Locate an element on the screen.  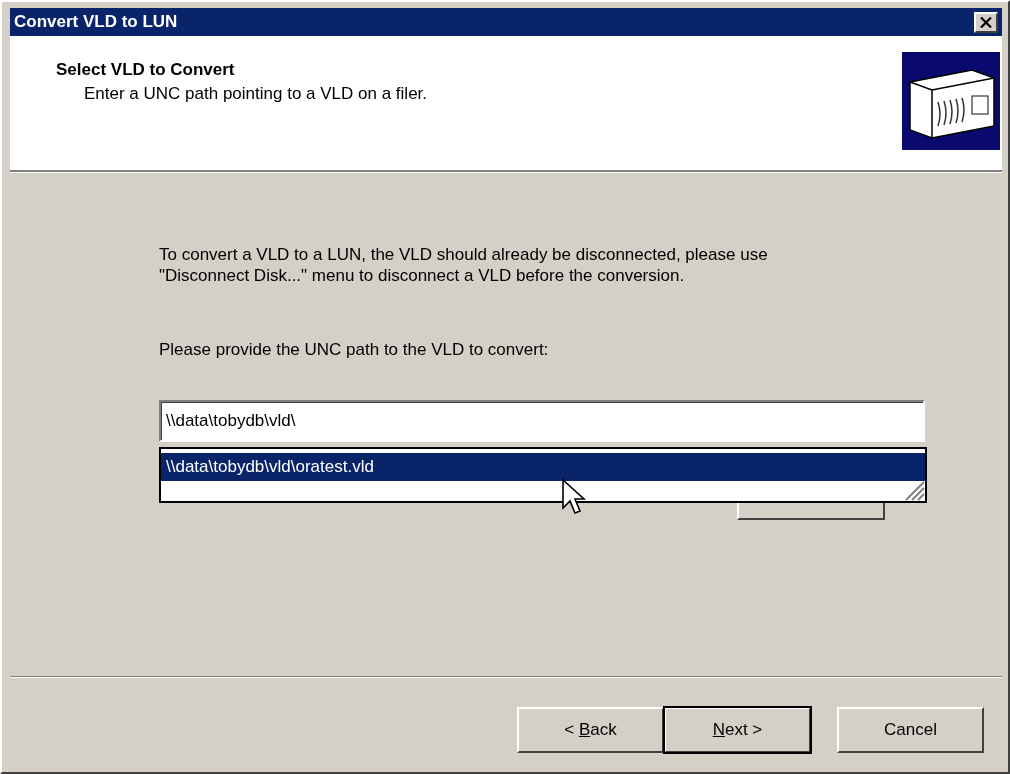
browse-button is located at coordinates (811, 511).